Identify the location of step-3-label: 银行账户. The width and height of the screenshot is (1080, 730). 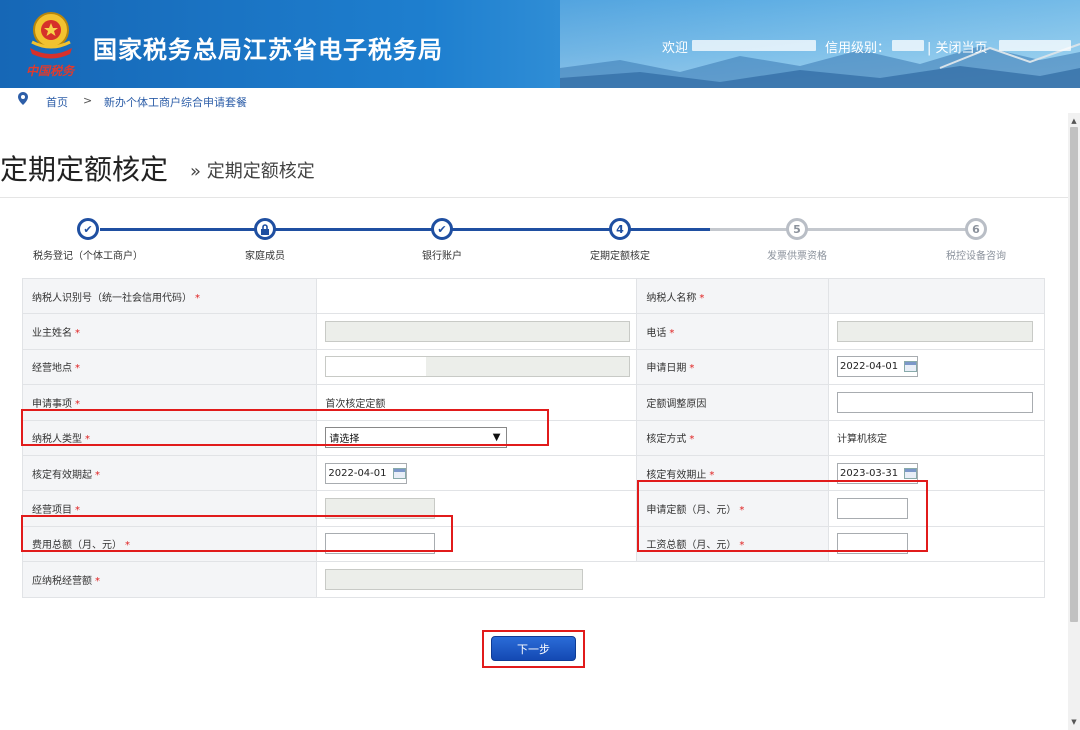
(442, 256).